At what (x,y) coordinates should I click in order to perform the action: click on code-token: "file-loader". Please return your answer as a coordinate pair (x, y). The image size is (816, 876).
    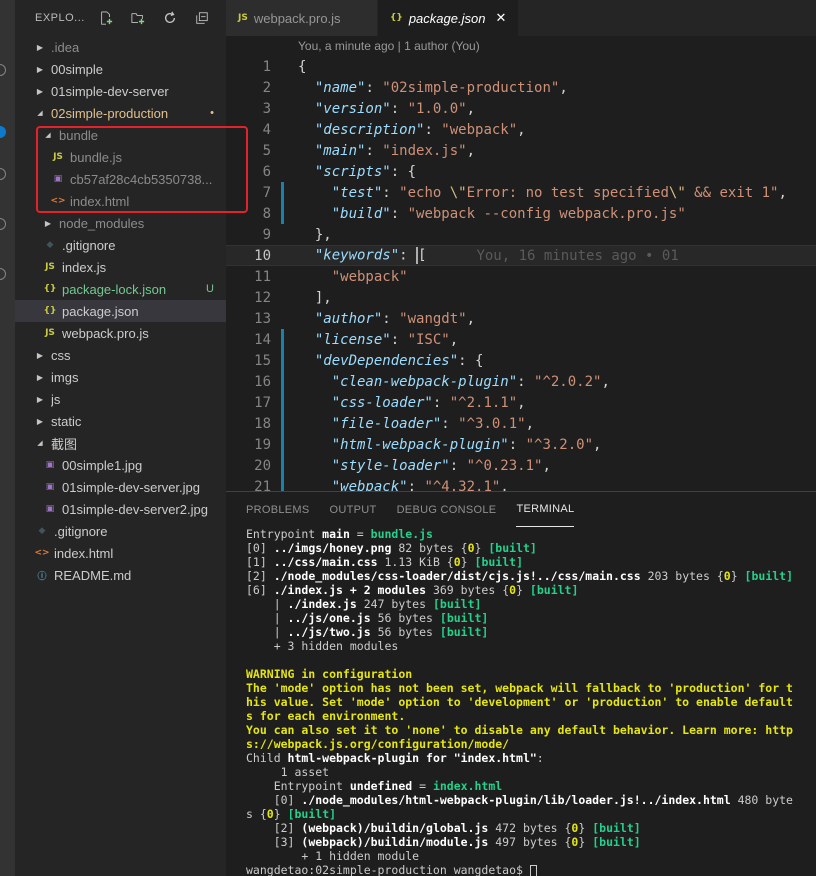
    Looking at the image, I should click on (386, 423).